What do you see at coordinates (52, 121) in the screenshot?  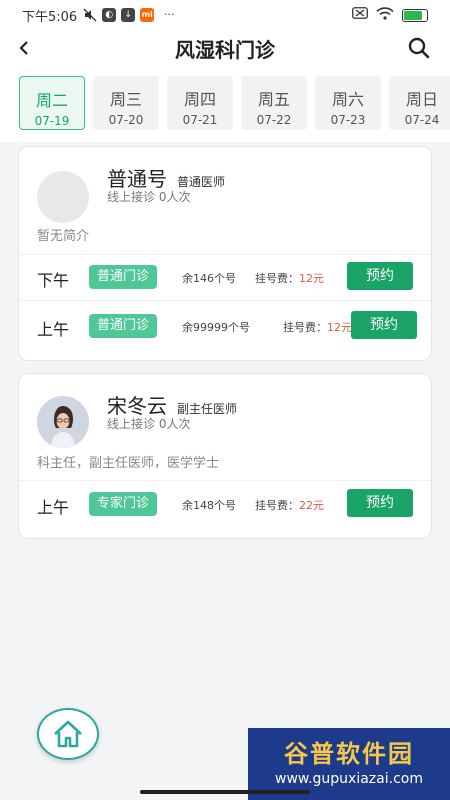 I see `date-value: 07-19` at bounding box center [52, 121].